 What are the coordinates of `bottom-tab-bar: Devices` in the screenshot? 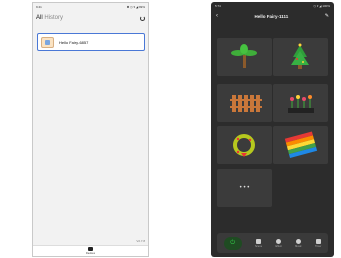 It's located at (90, 250).